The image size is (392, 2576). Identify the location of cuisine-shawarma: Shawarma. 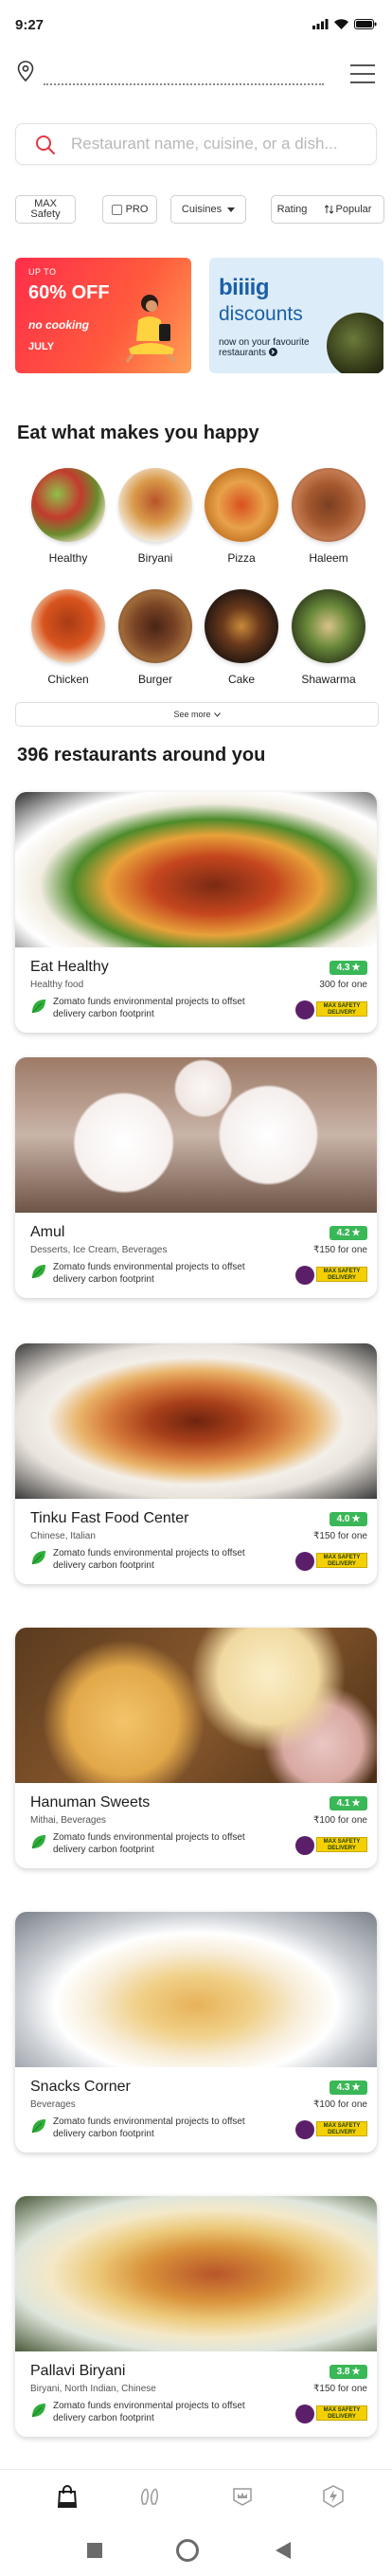
(328, 637).